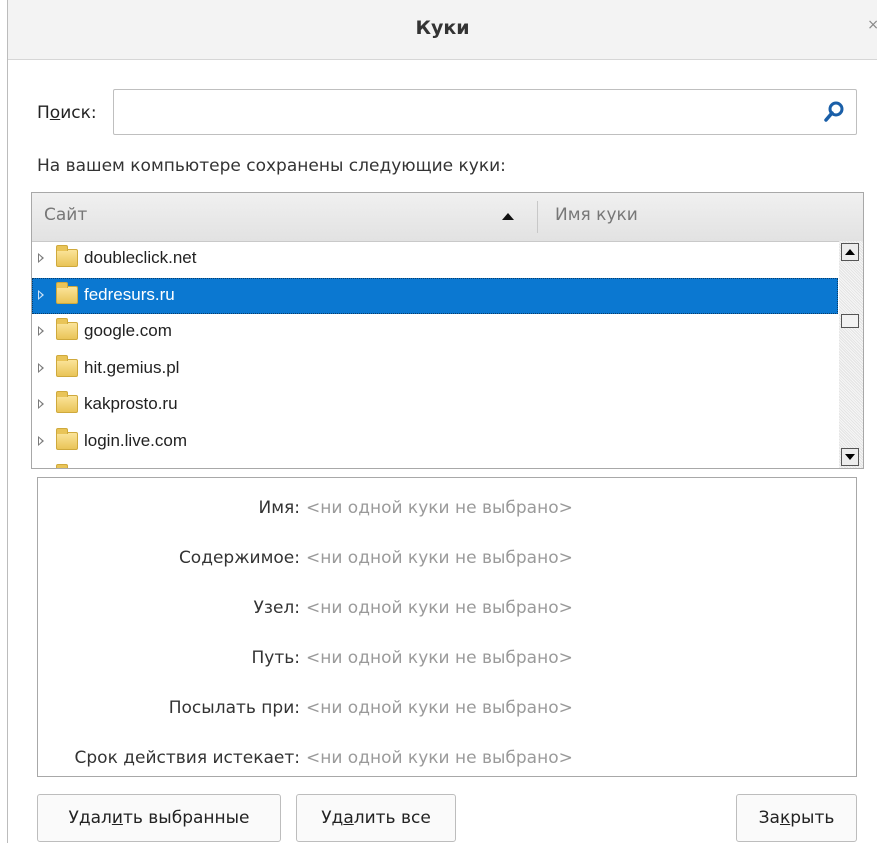  Describe the element at coordinates (851, 354) in the screenshot. I see `vertical-scrollbar` at that location.